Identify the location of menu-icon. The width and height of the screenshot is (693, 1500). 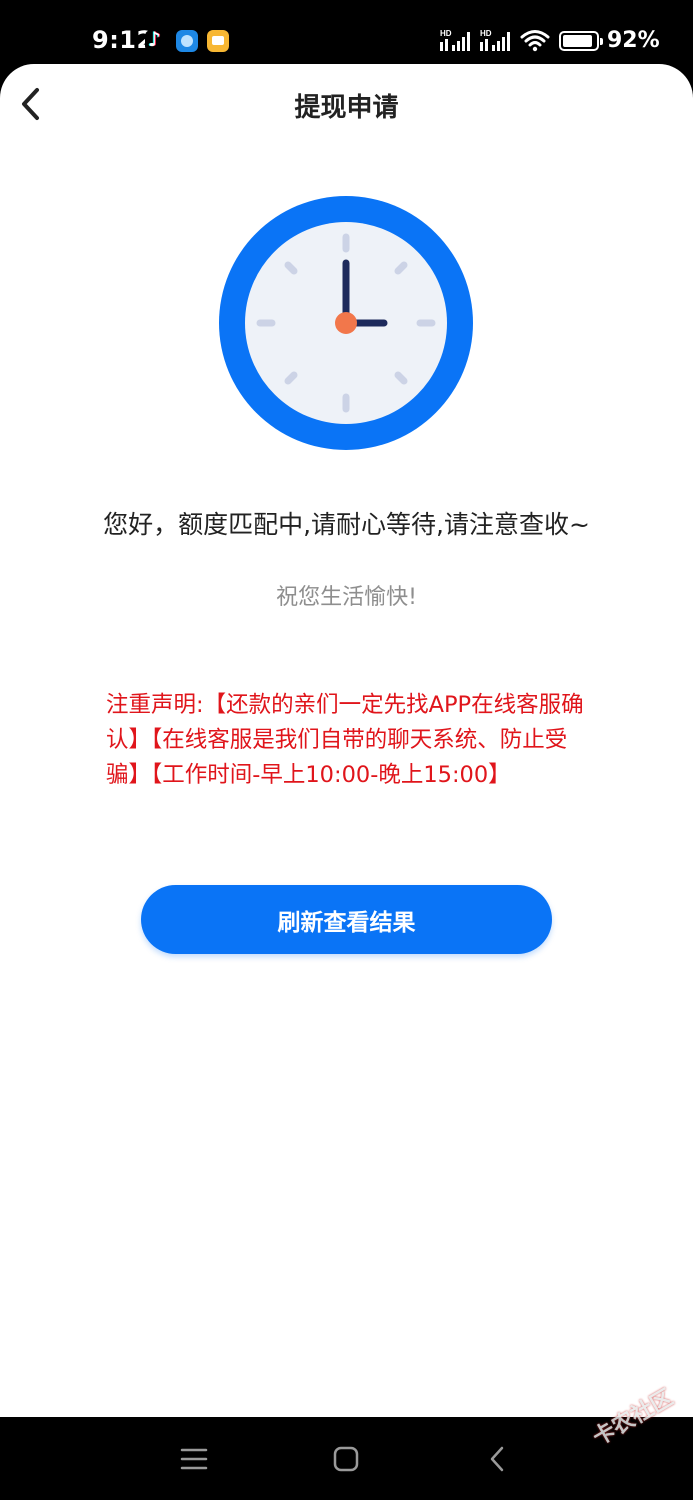
(194, 1459).